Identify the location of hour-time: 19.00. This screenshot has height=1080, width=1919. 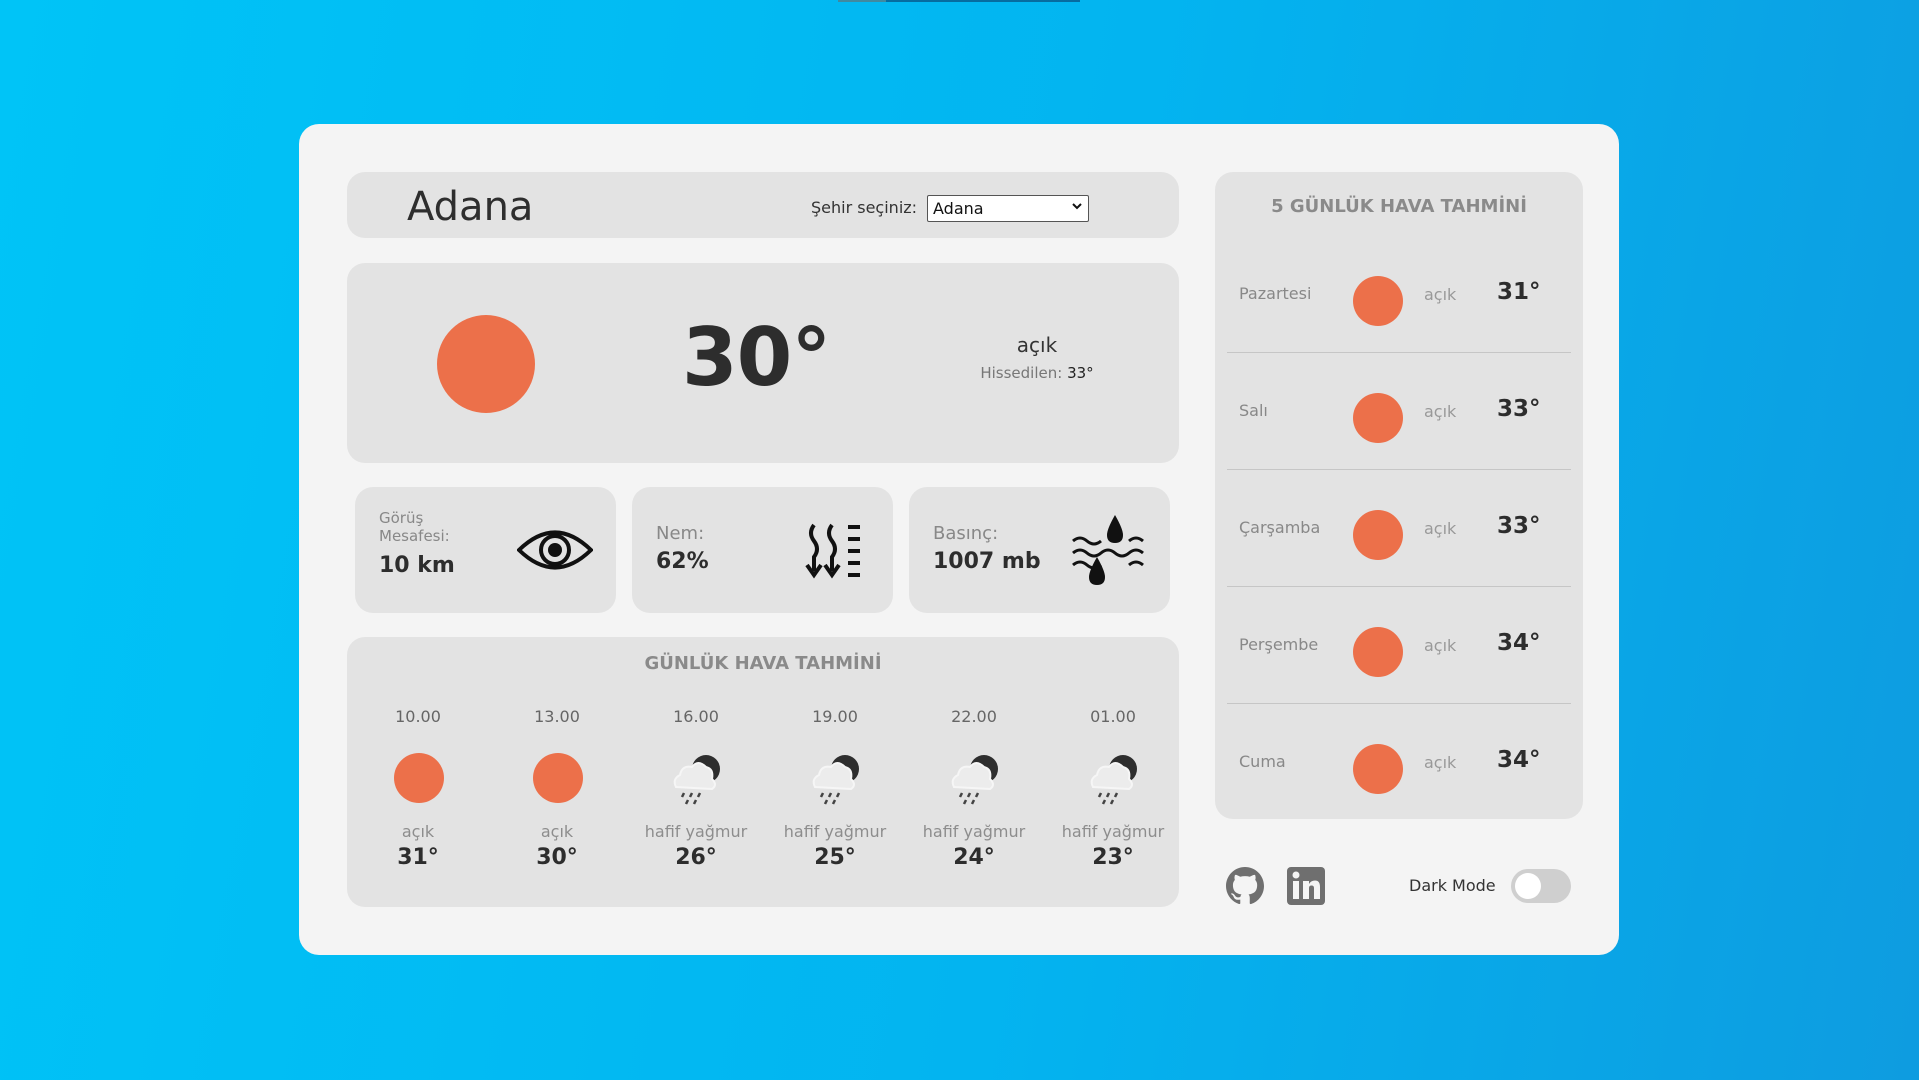
(835, 716).